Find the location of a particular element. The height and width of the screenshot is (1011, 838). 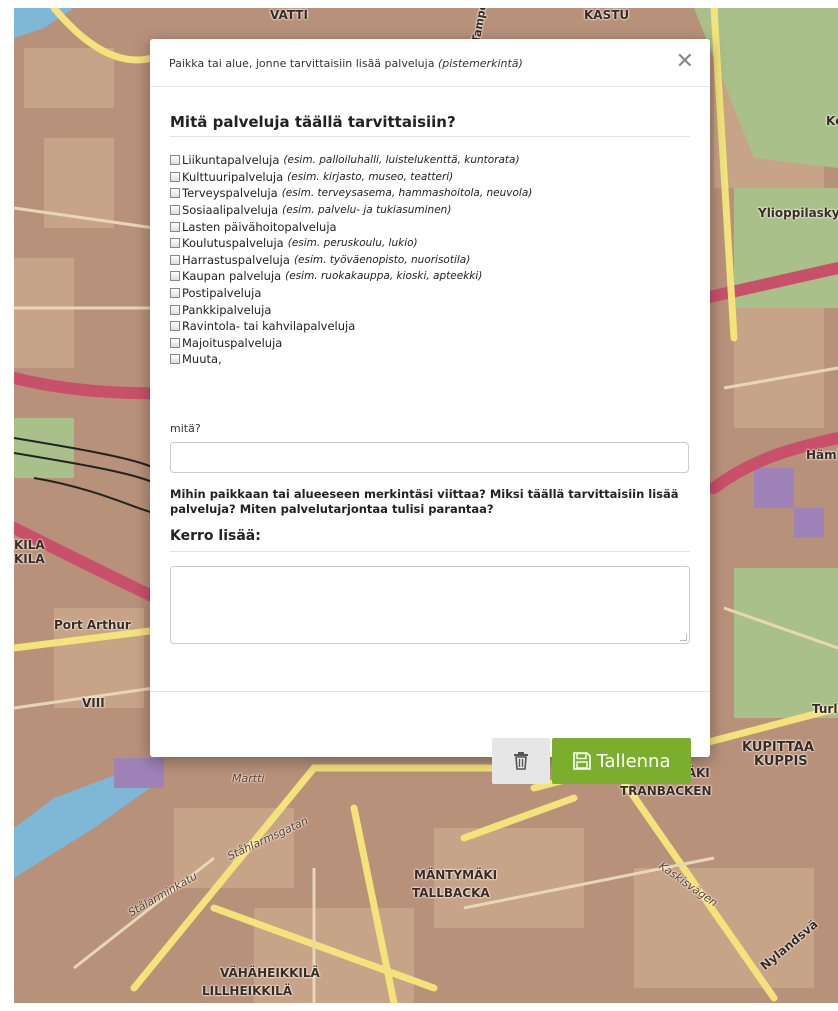

option-majoitus: Majoituspalveluja is located at coordinates (430, 343).